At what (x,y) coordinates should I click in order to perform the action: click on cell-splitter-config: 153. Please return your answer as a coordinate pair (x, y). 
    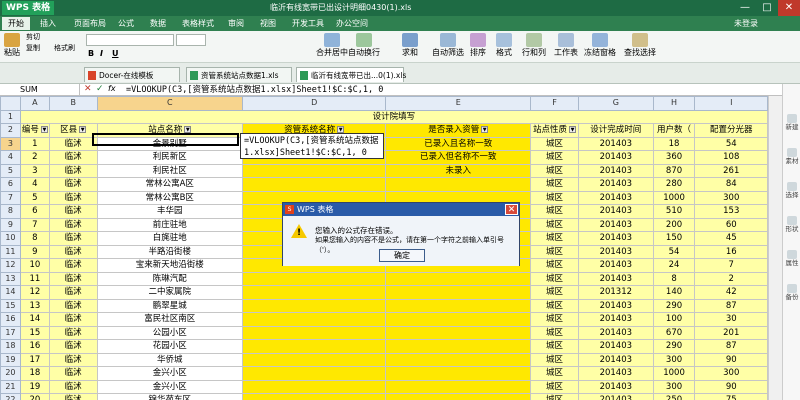
    Looking at the image, I should click on (731, 211).